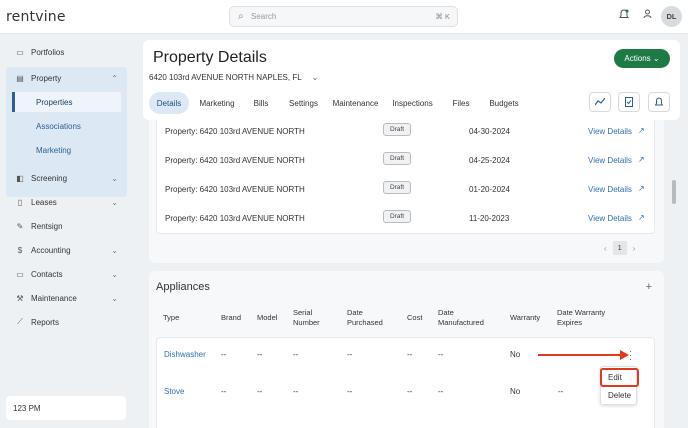 The width and height of the screenshot is (688, 428). I want to click on appliance-purchased: --, so click(350, 354).